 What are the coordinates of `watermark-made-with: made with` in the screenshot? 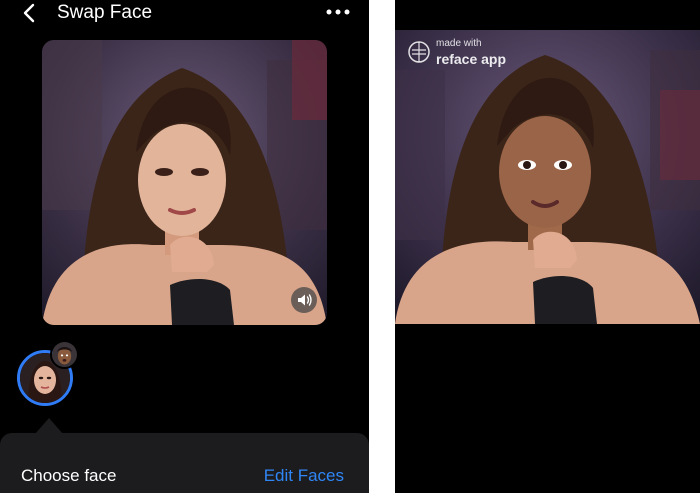 It's located at (459, 43).